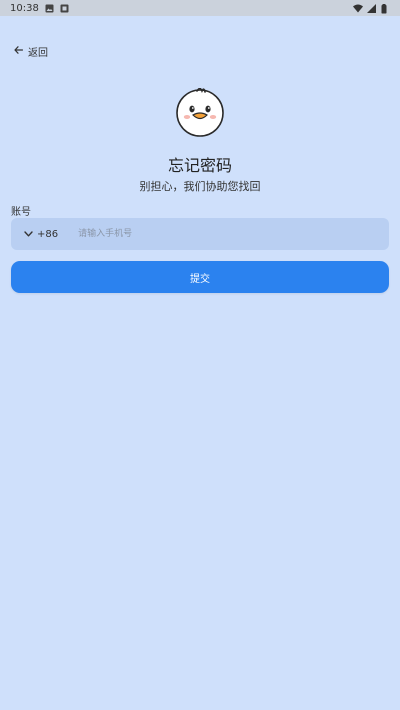 The height and width of the screenshot is (710, 400). What do you see at coordinates (358, 8) in the screenshot?
I see `wifi-icon` at bounding box center [358, 8].